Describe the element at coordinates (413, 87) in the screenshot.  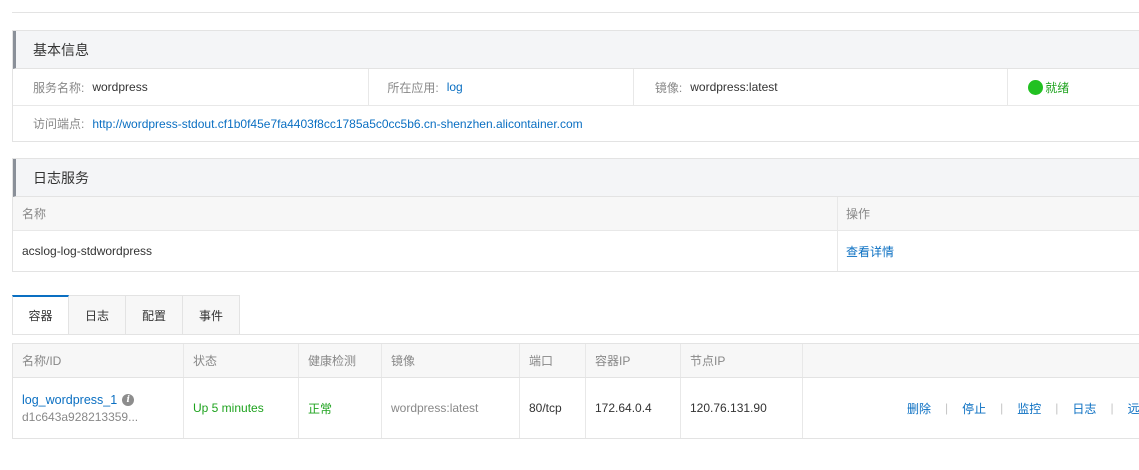
I see `app-label: 所在应用:` at that location.